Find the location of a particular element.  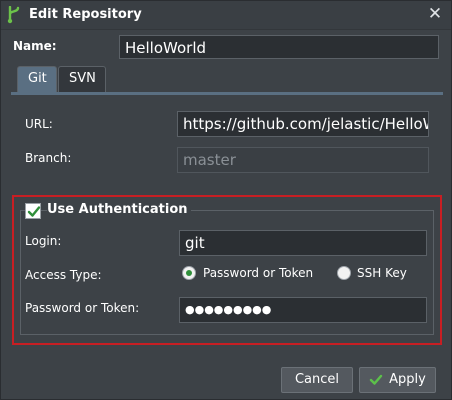

use-authentication-checkbox is located at coordinates (33, 211).